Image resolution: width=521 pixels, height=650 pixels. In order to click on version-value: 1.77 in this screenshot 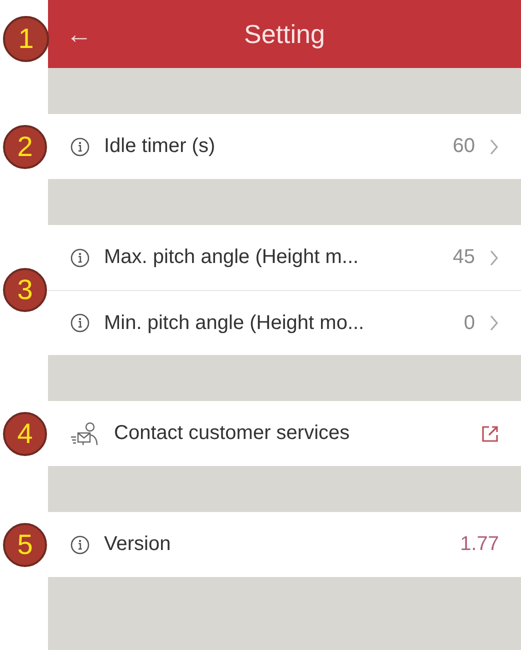, I will do `click(479, 544)`.